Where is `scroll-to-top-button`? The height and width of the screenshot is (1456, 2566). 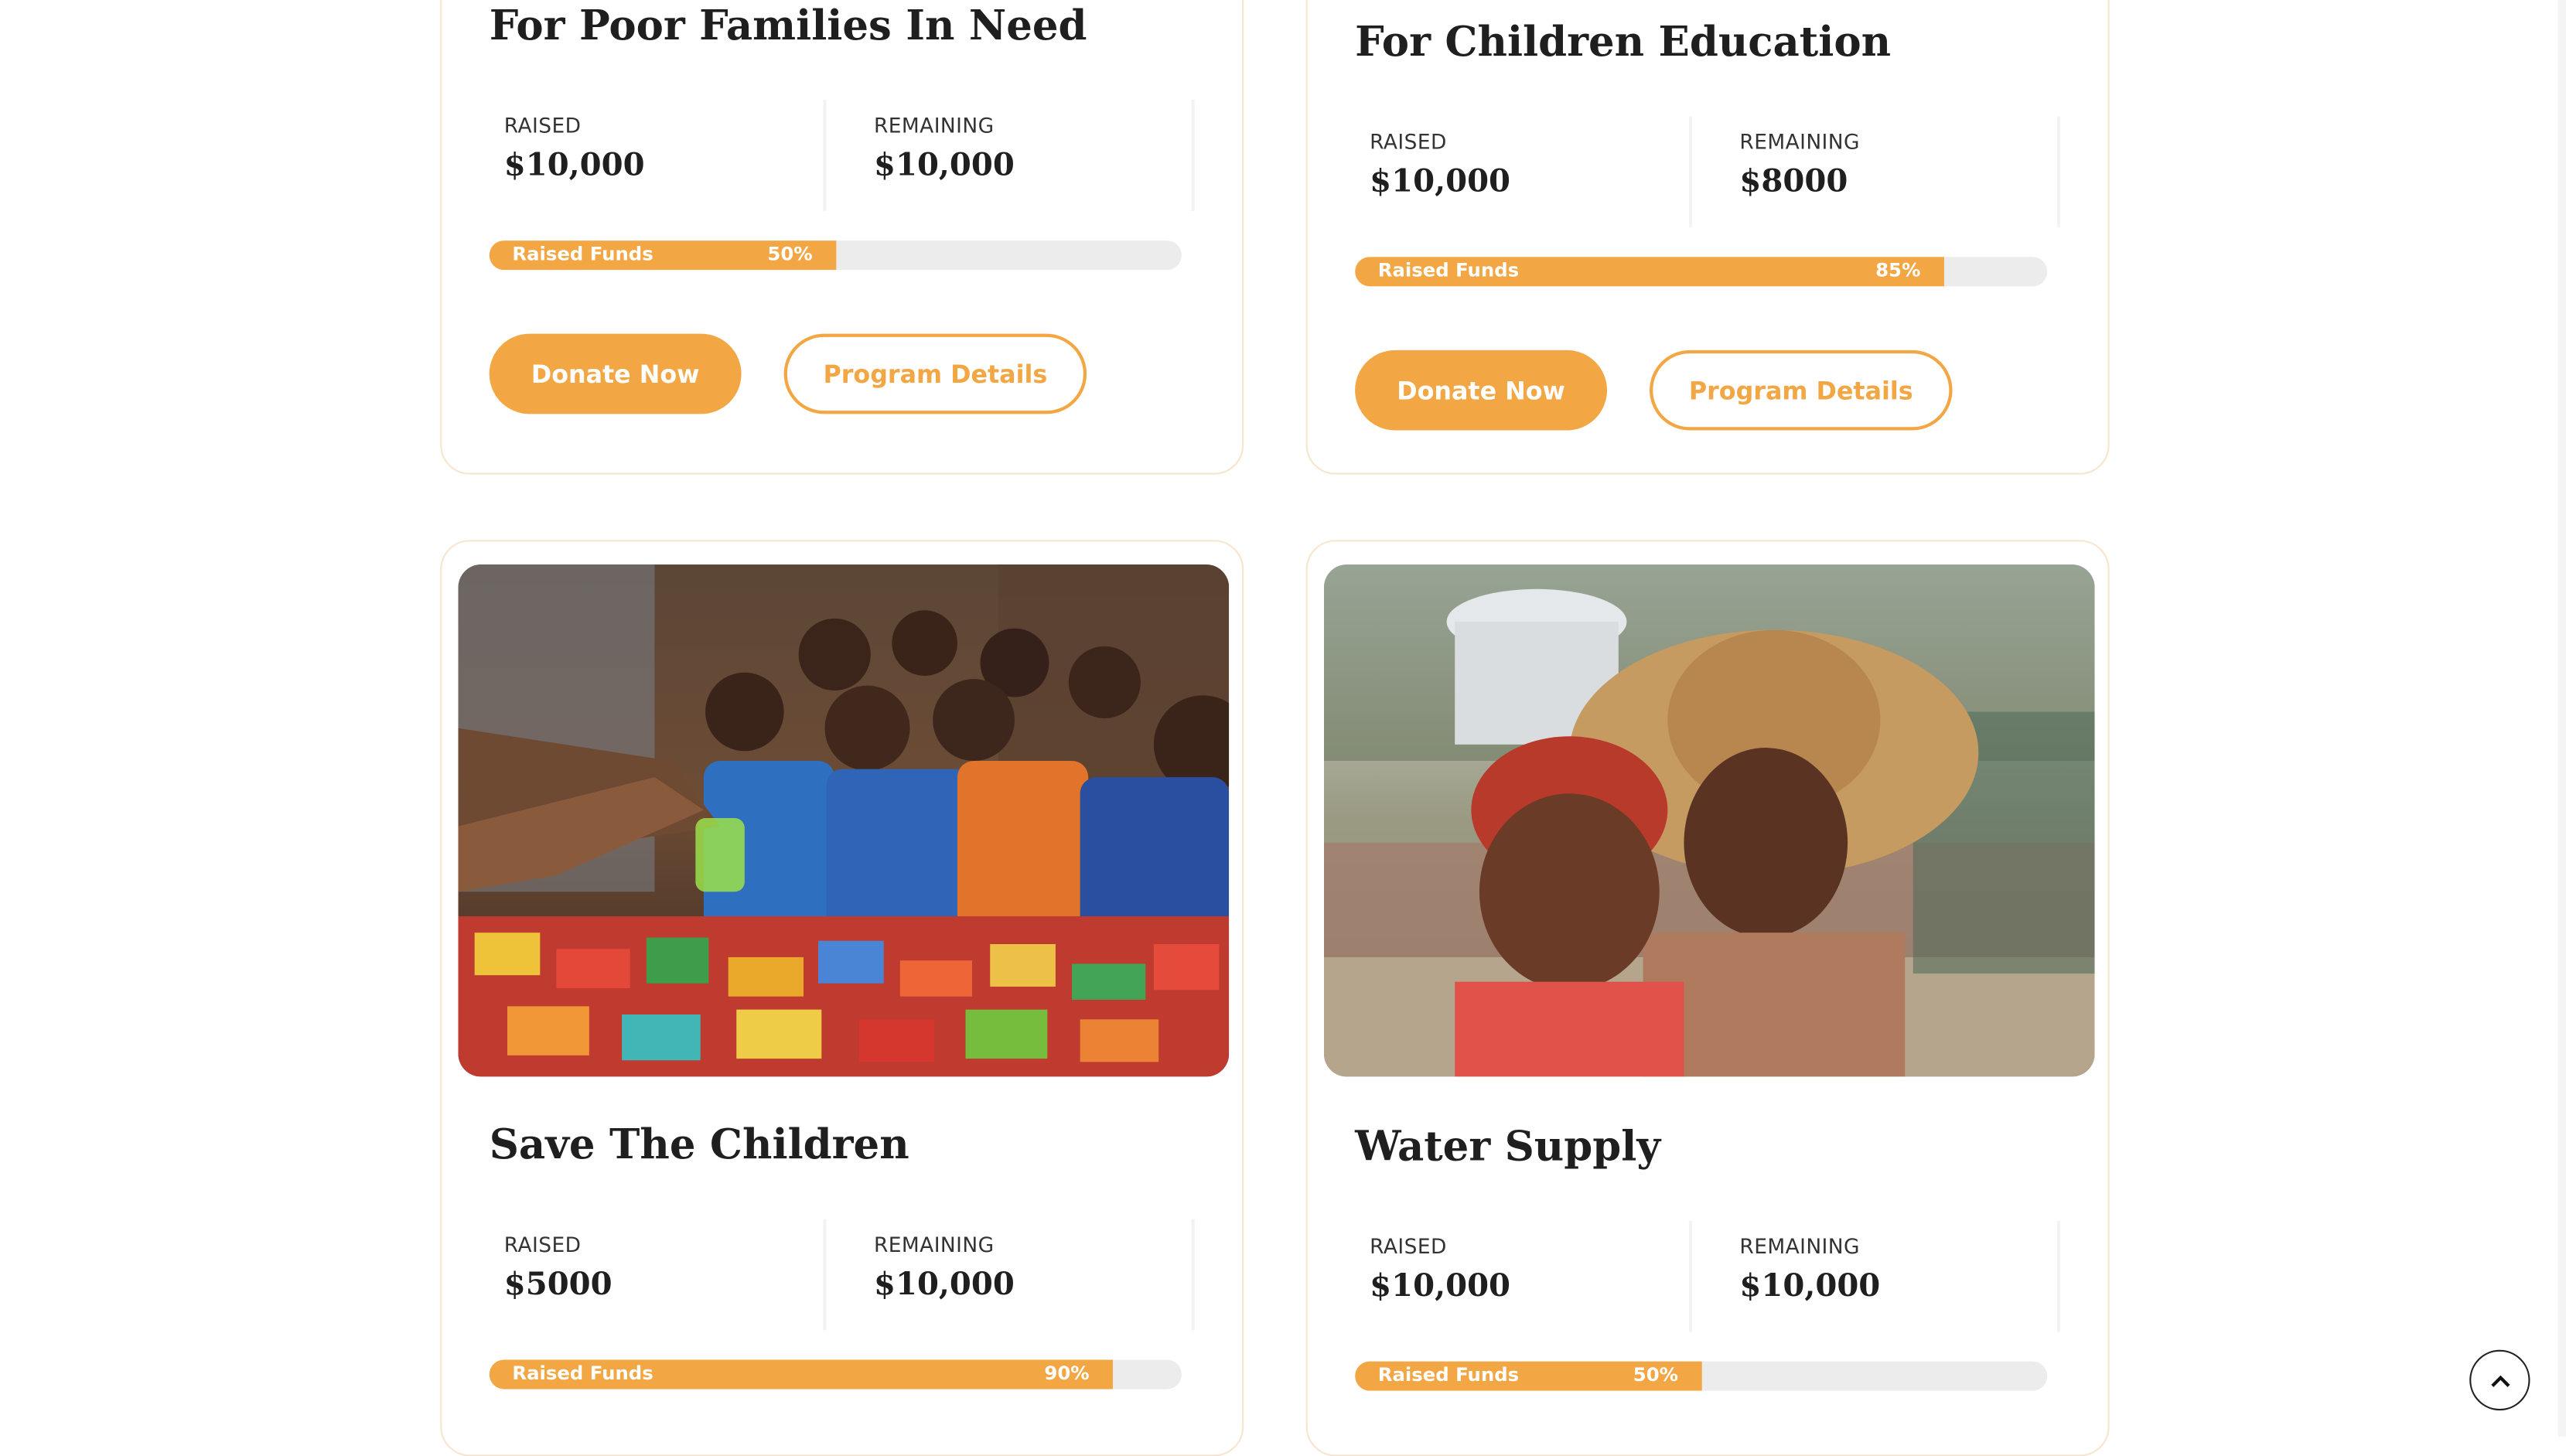
scroll-to-top-button is located at coordinates (2499, 1380).